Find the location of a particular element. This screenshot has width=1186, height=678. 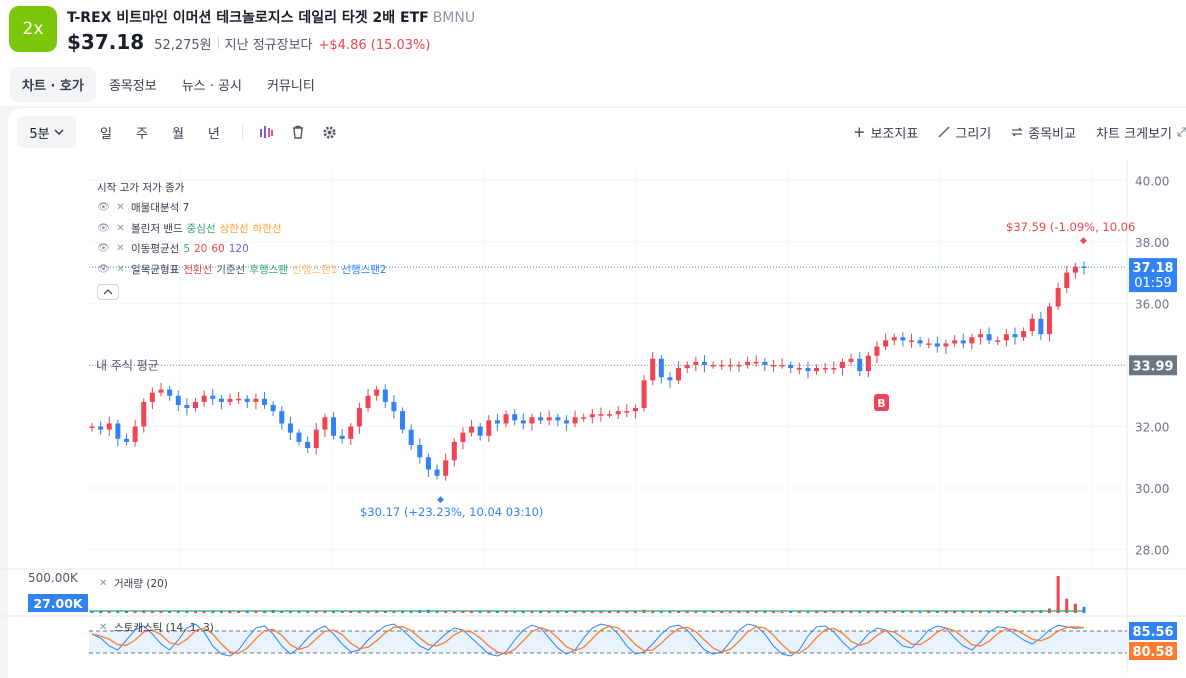

period-week: 주 is located at coordinates (142, 132).